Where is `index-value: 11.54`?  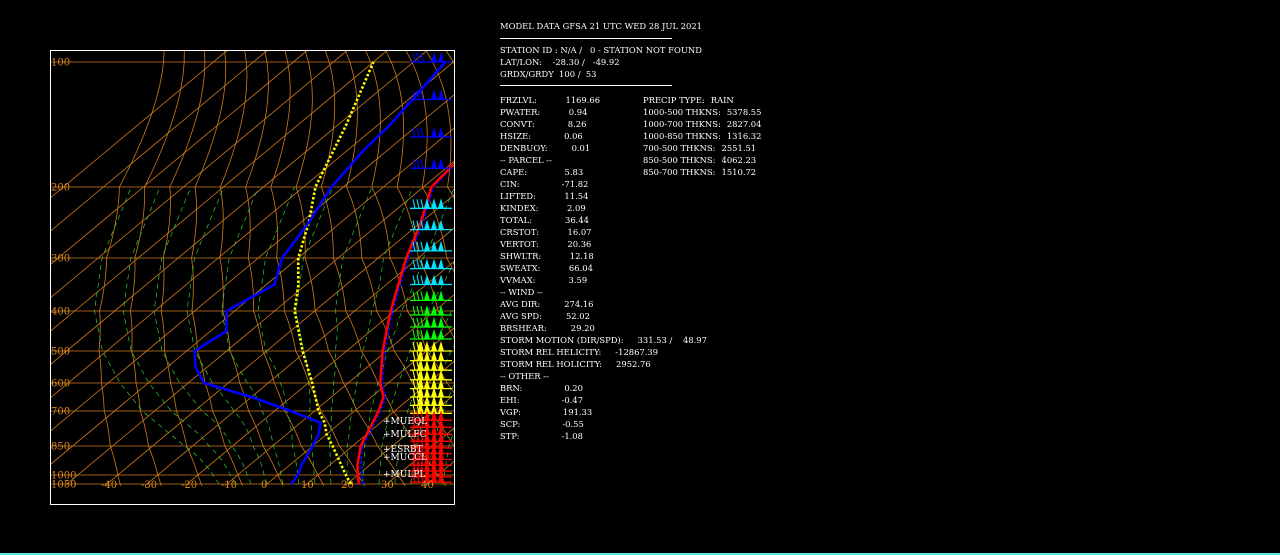
index-value: 11.54 is located at coordinates (576, 196).